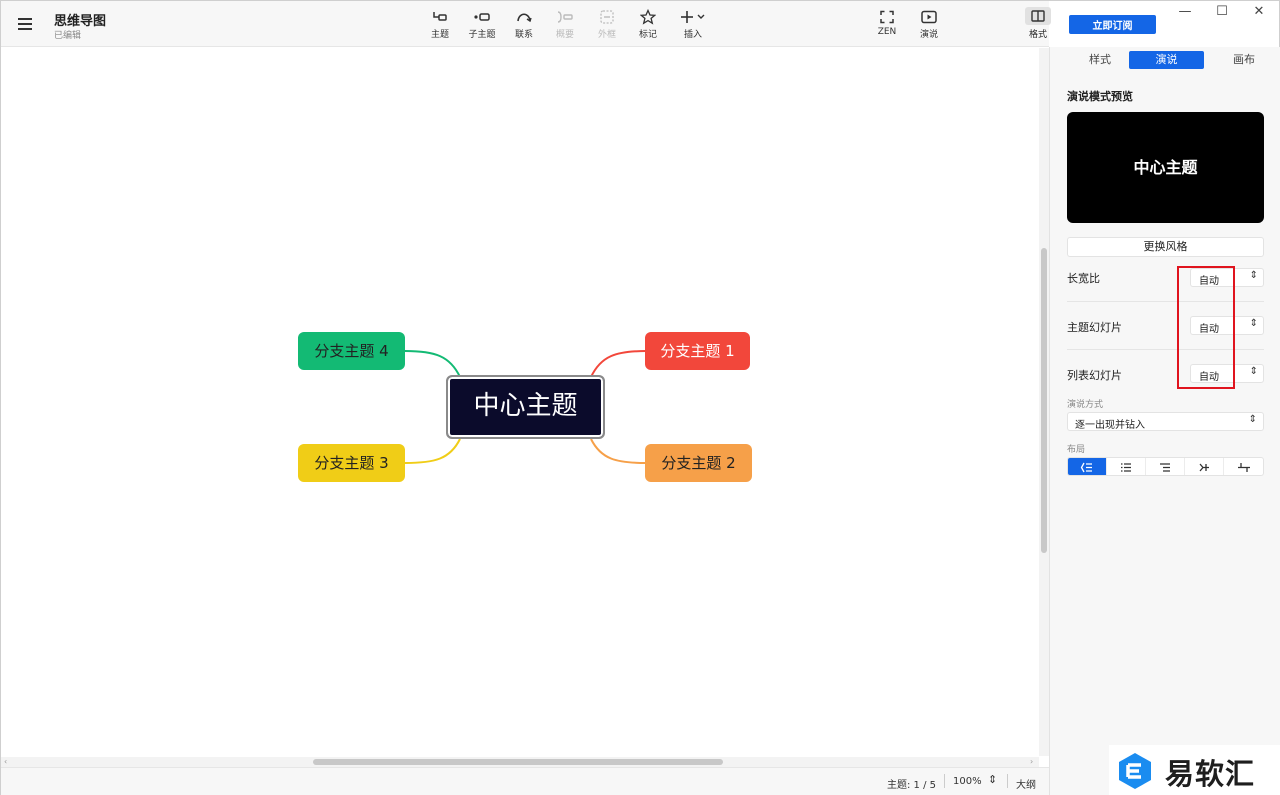 The height and width of the screenshot is (795, 1280). What do you see at coordinates (911, 785) in the screenshot?
I see `topic-count: 主题: 1 / 5` at bounding box center [911, 785].